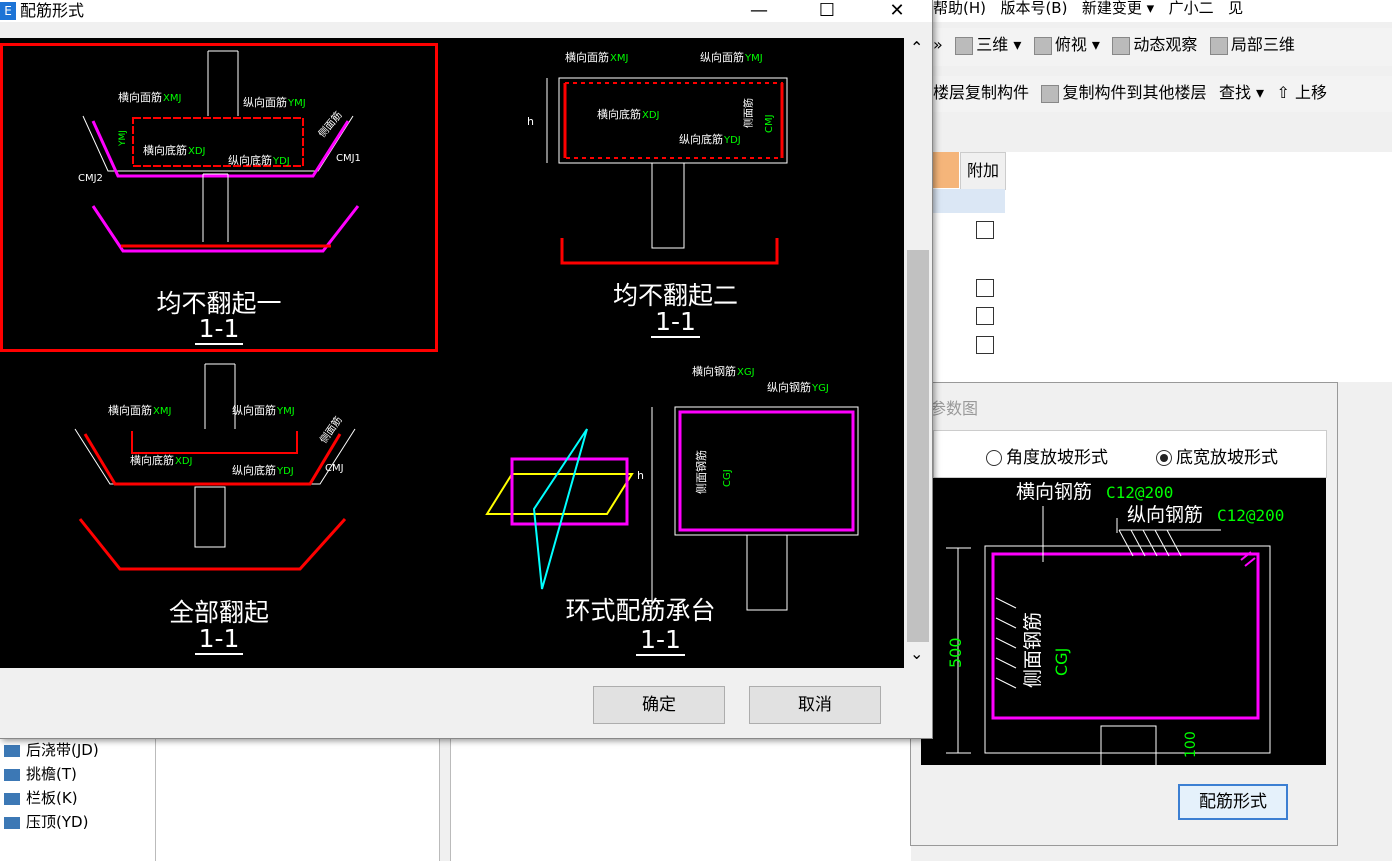 The width and height of the screenshot is (1392, 861). Describe the element at coordinates (250, 160) in the screenshot. I see `a-bot2: 纵向底筋` at that location.